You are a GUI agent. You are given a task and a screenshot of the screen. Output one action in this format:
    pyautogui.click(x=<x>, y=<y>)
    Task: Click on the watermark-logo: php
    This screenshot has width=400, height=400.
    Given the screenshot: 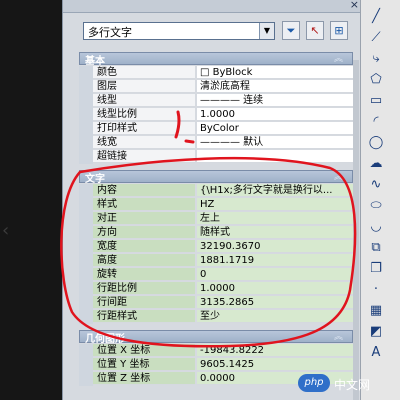 What is the action you would take?
    pyautogui.click(x=314, y=383)
    